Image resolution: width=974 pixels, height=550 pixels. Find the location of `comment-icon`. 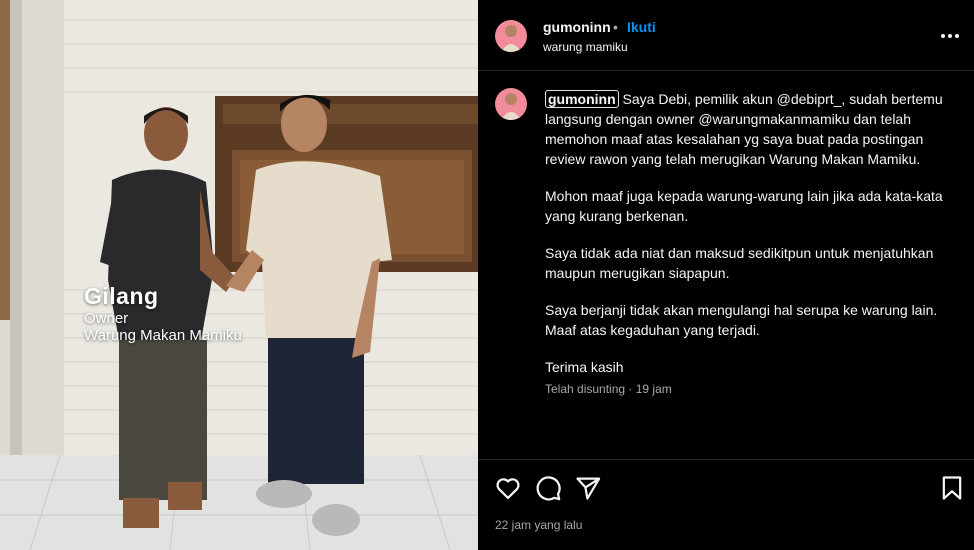

comment-icon is located at coordinates (548, 488).